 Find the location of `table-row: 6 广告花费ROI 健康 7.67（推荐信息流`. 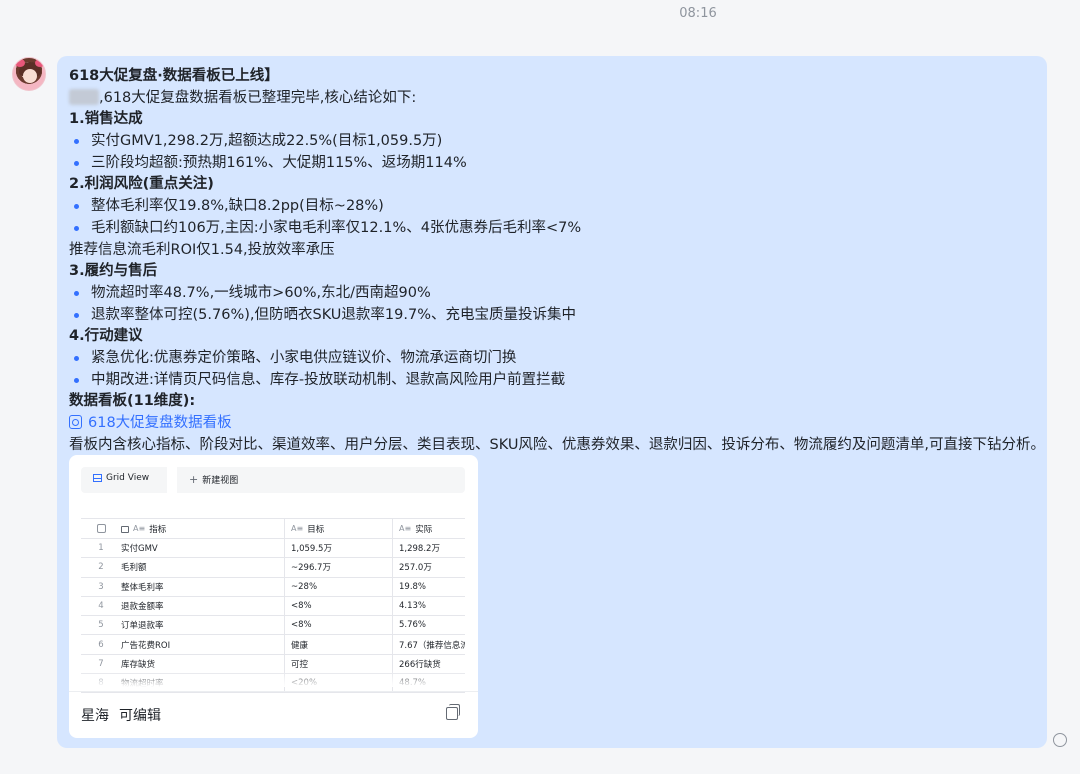

table-row: 6 广告花费ROI 健康 7.67（推荐信息流 is located at coordinates (273, 645).